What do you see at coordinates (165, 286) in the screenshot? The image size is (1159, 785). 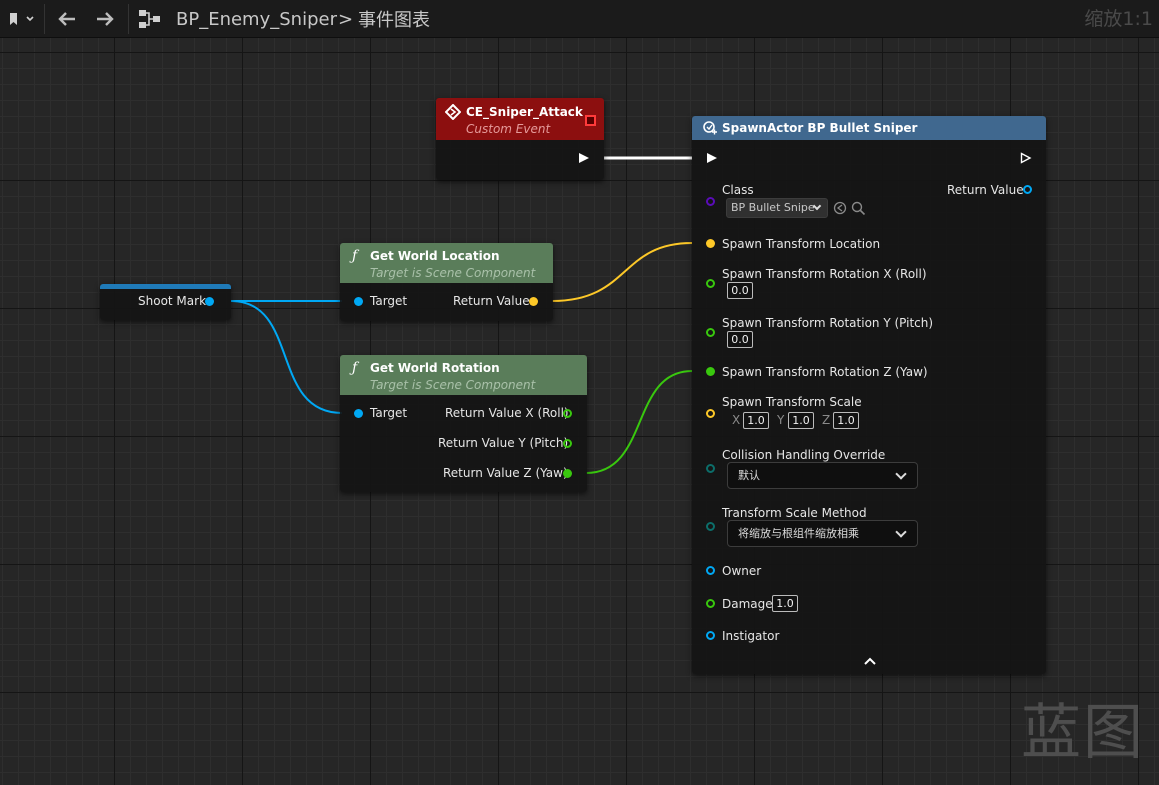 I see `node-color-strip` at bounding box center [165, 286].